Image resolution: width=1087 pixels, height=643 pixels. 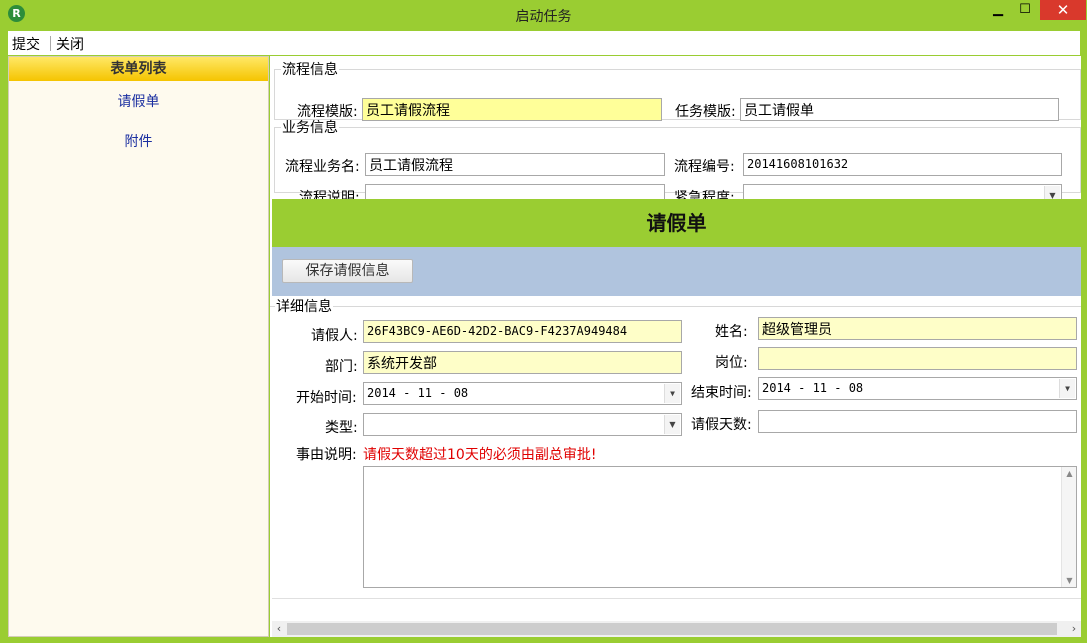 I want to click on business-info-legend: 业务信息, so click(x=310, y=128).